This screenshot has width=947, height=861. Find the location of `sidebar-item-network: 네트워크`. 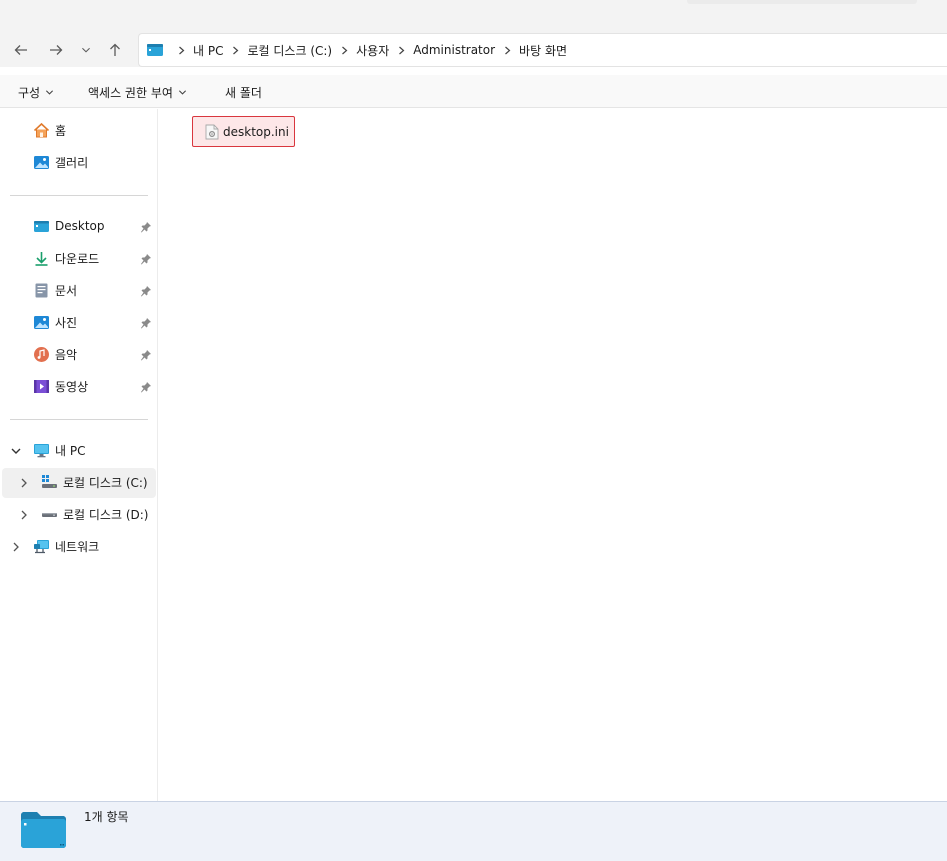

sidebar-item-network: 네트워크 is located at coordinates (66, 546).